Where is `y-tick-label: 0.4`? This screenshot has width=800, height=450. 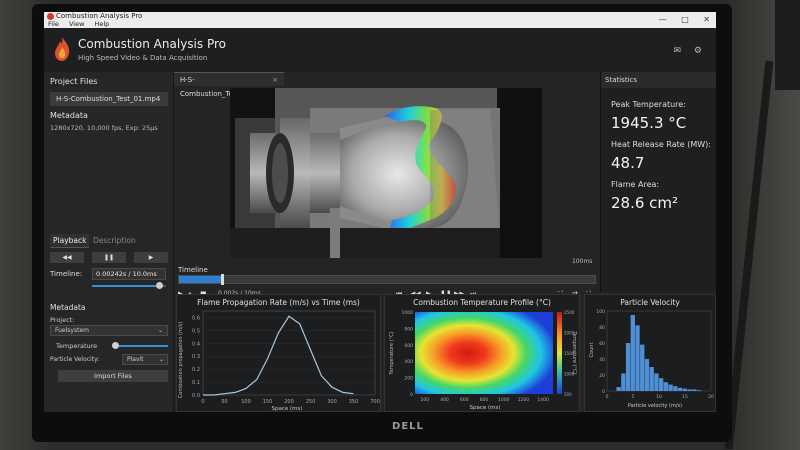 y-tick-label: 0.4 is located at coordinates (196, 344).